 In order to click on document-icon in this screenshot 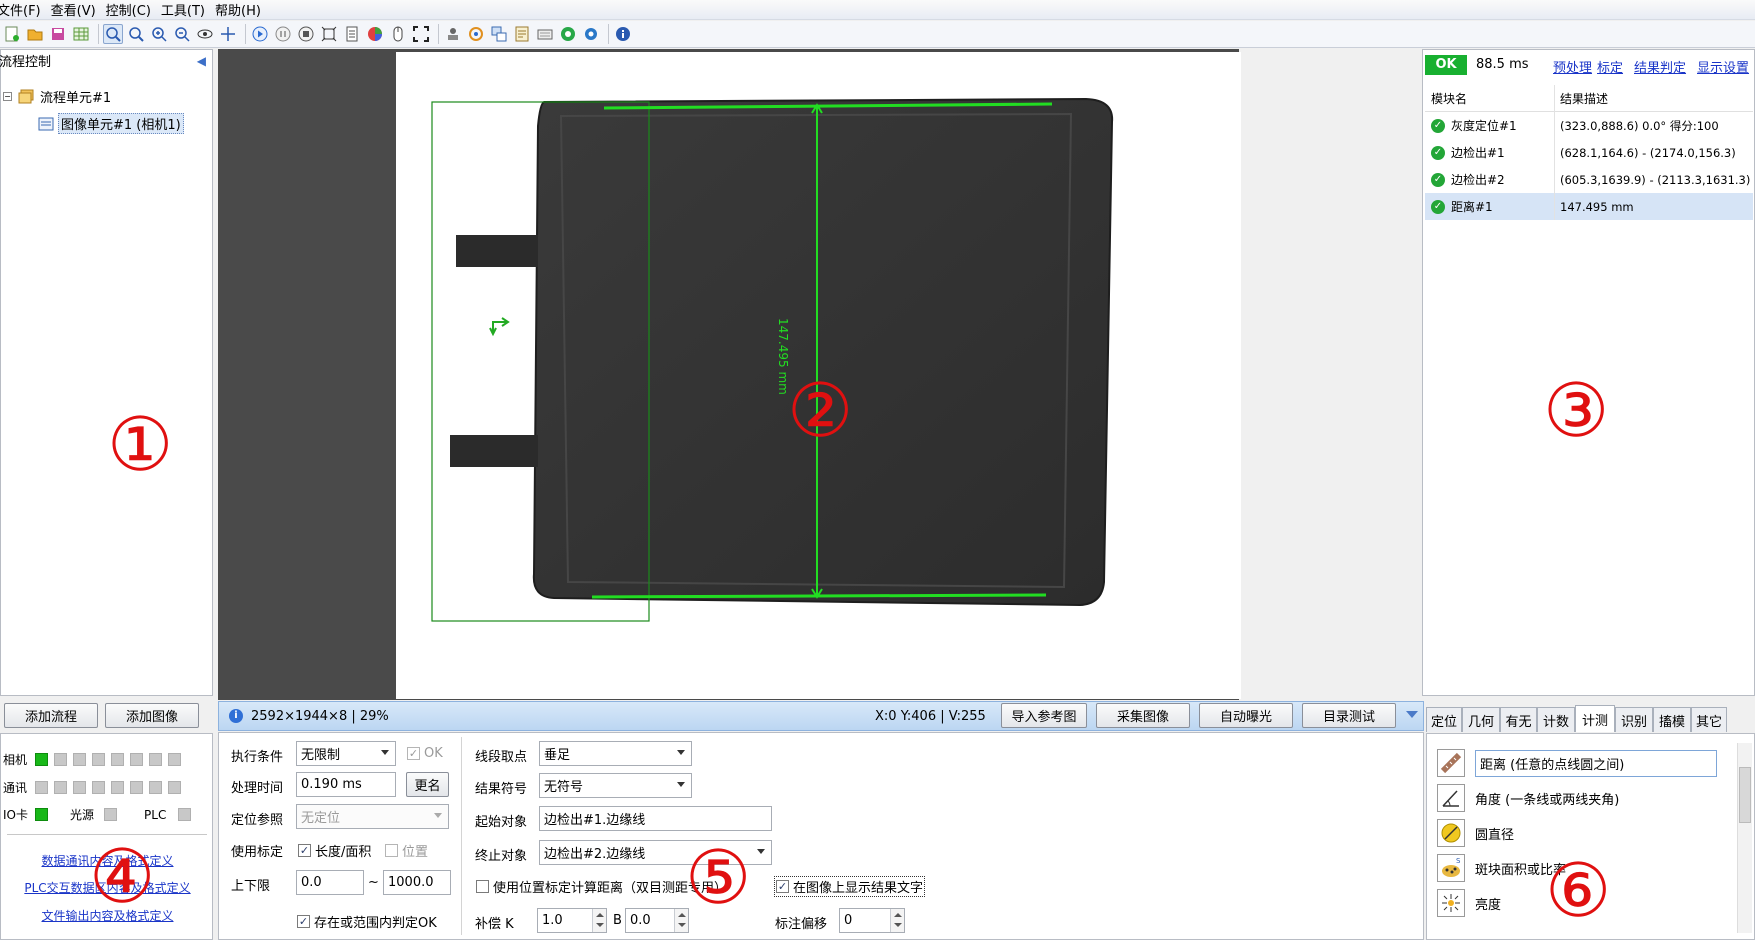, I will do `click(352, 34)`.